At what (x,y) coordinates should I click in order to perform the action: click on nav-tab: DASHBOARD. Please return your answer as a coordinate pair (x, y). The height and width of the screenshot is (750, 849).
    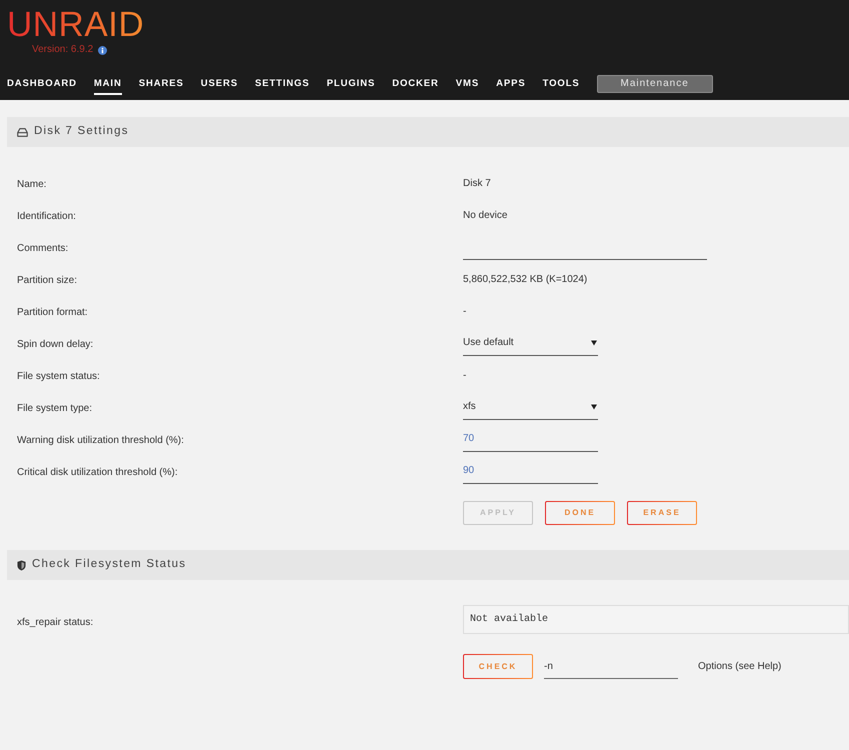
    Looking at the image, I should click on (42, 85).